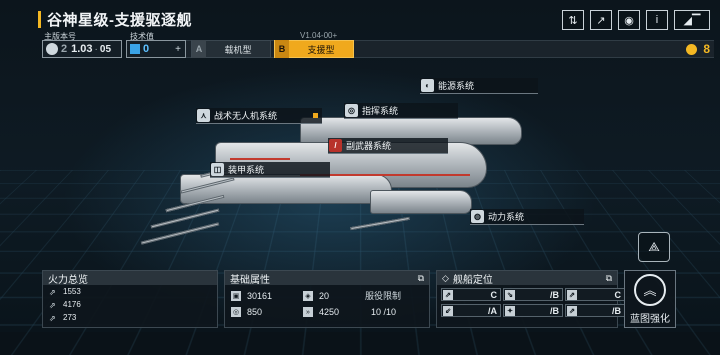 The image size is (720, 355). Describe the element at coordinates (135, 49) in the screenshot. I see `tech-icon` at that location.